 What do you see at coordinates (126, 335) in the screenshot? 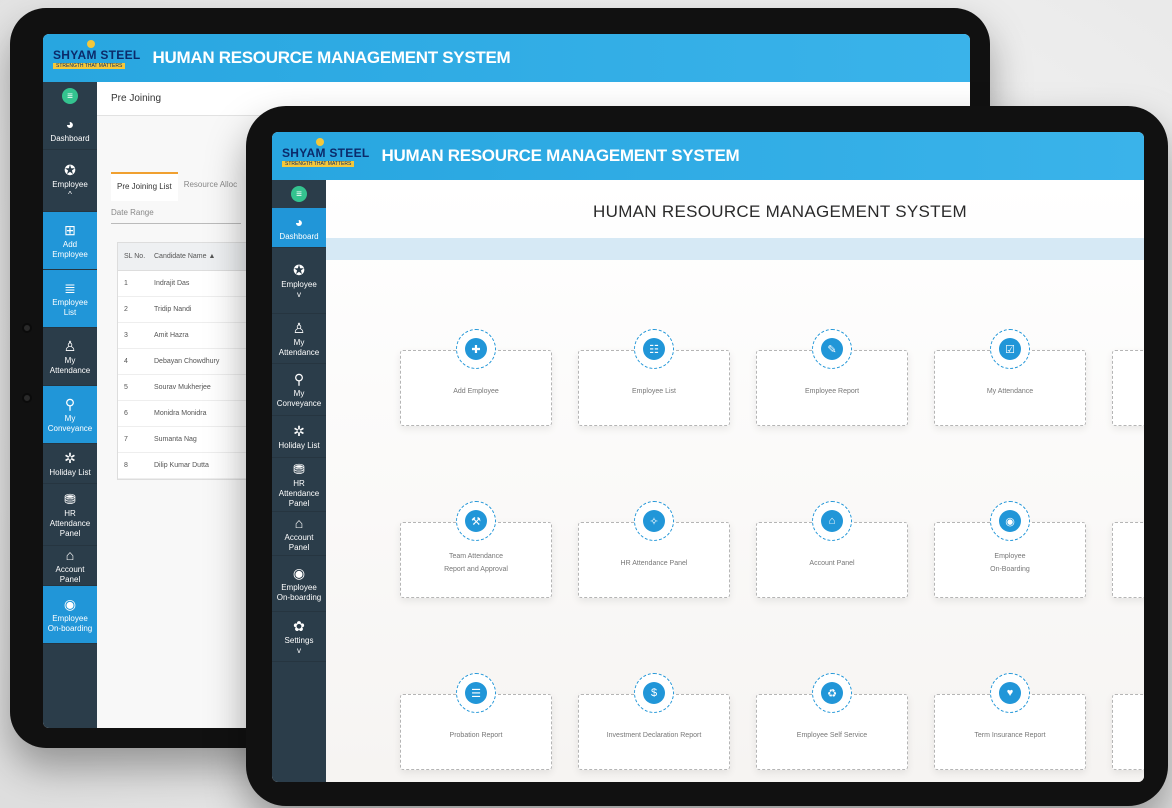
I see `cell-sl: 3` at bounding box center [126, 335].